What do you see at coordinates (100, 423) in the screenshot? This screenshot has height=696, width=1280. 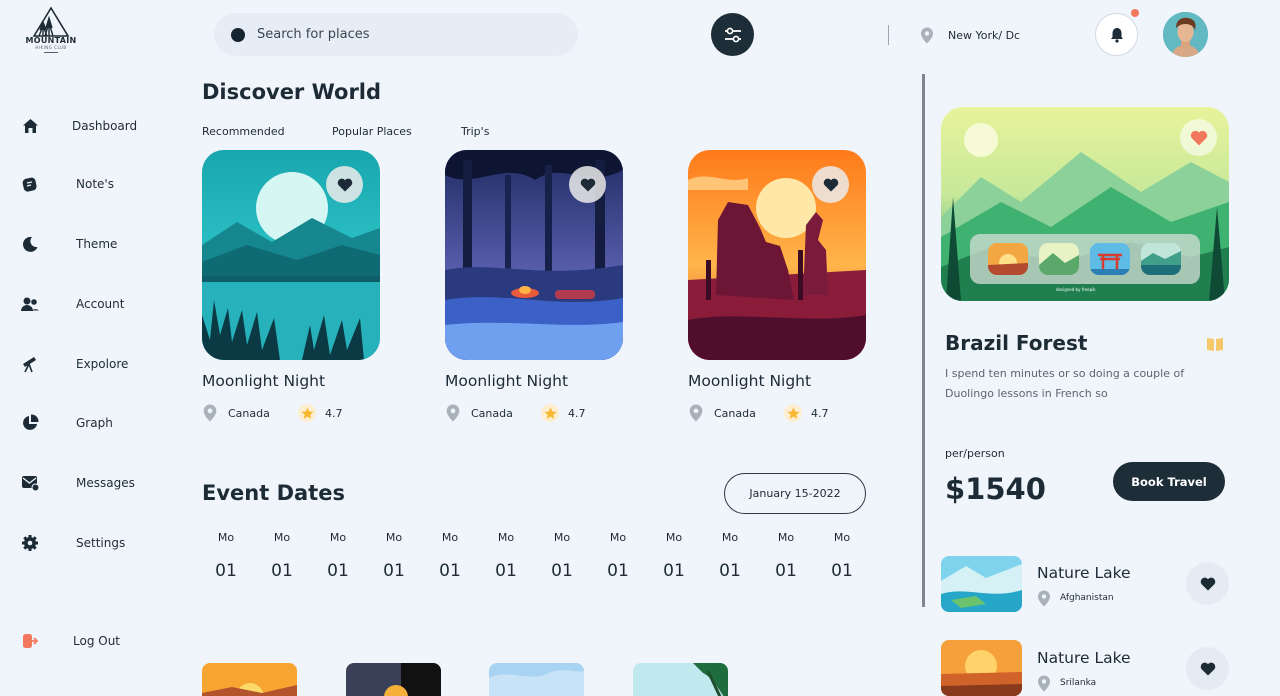 I see `sidebar-item-graph: Graph` at bounding box center [100, 423].